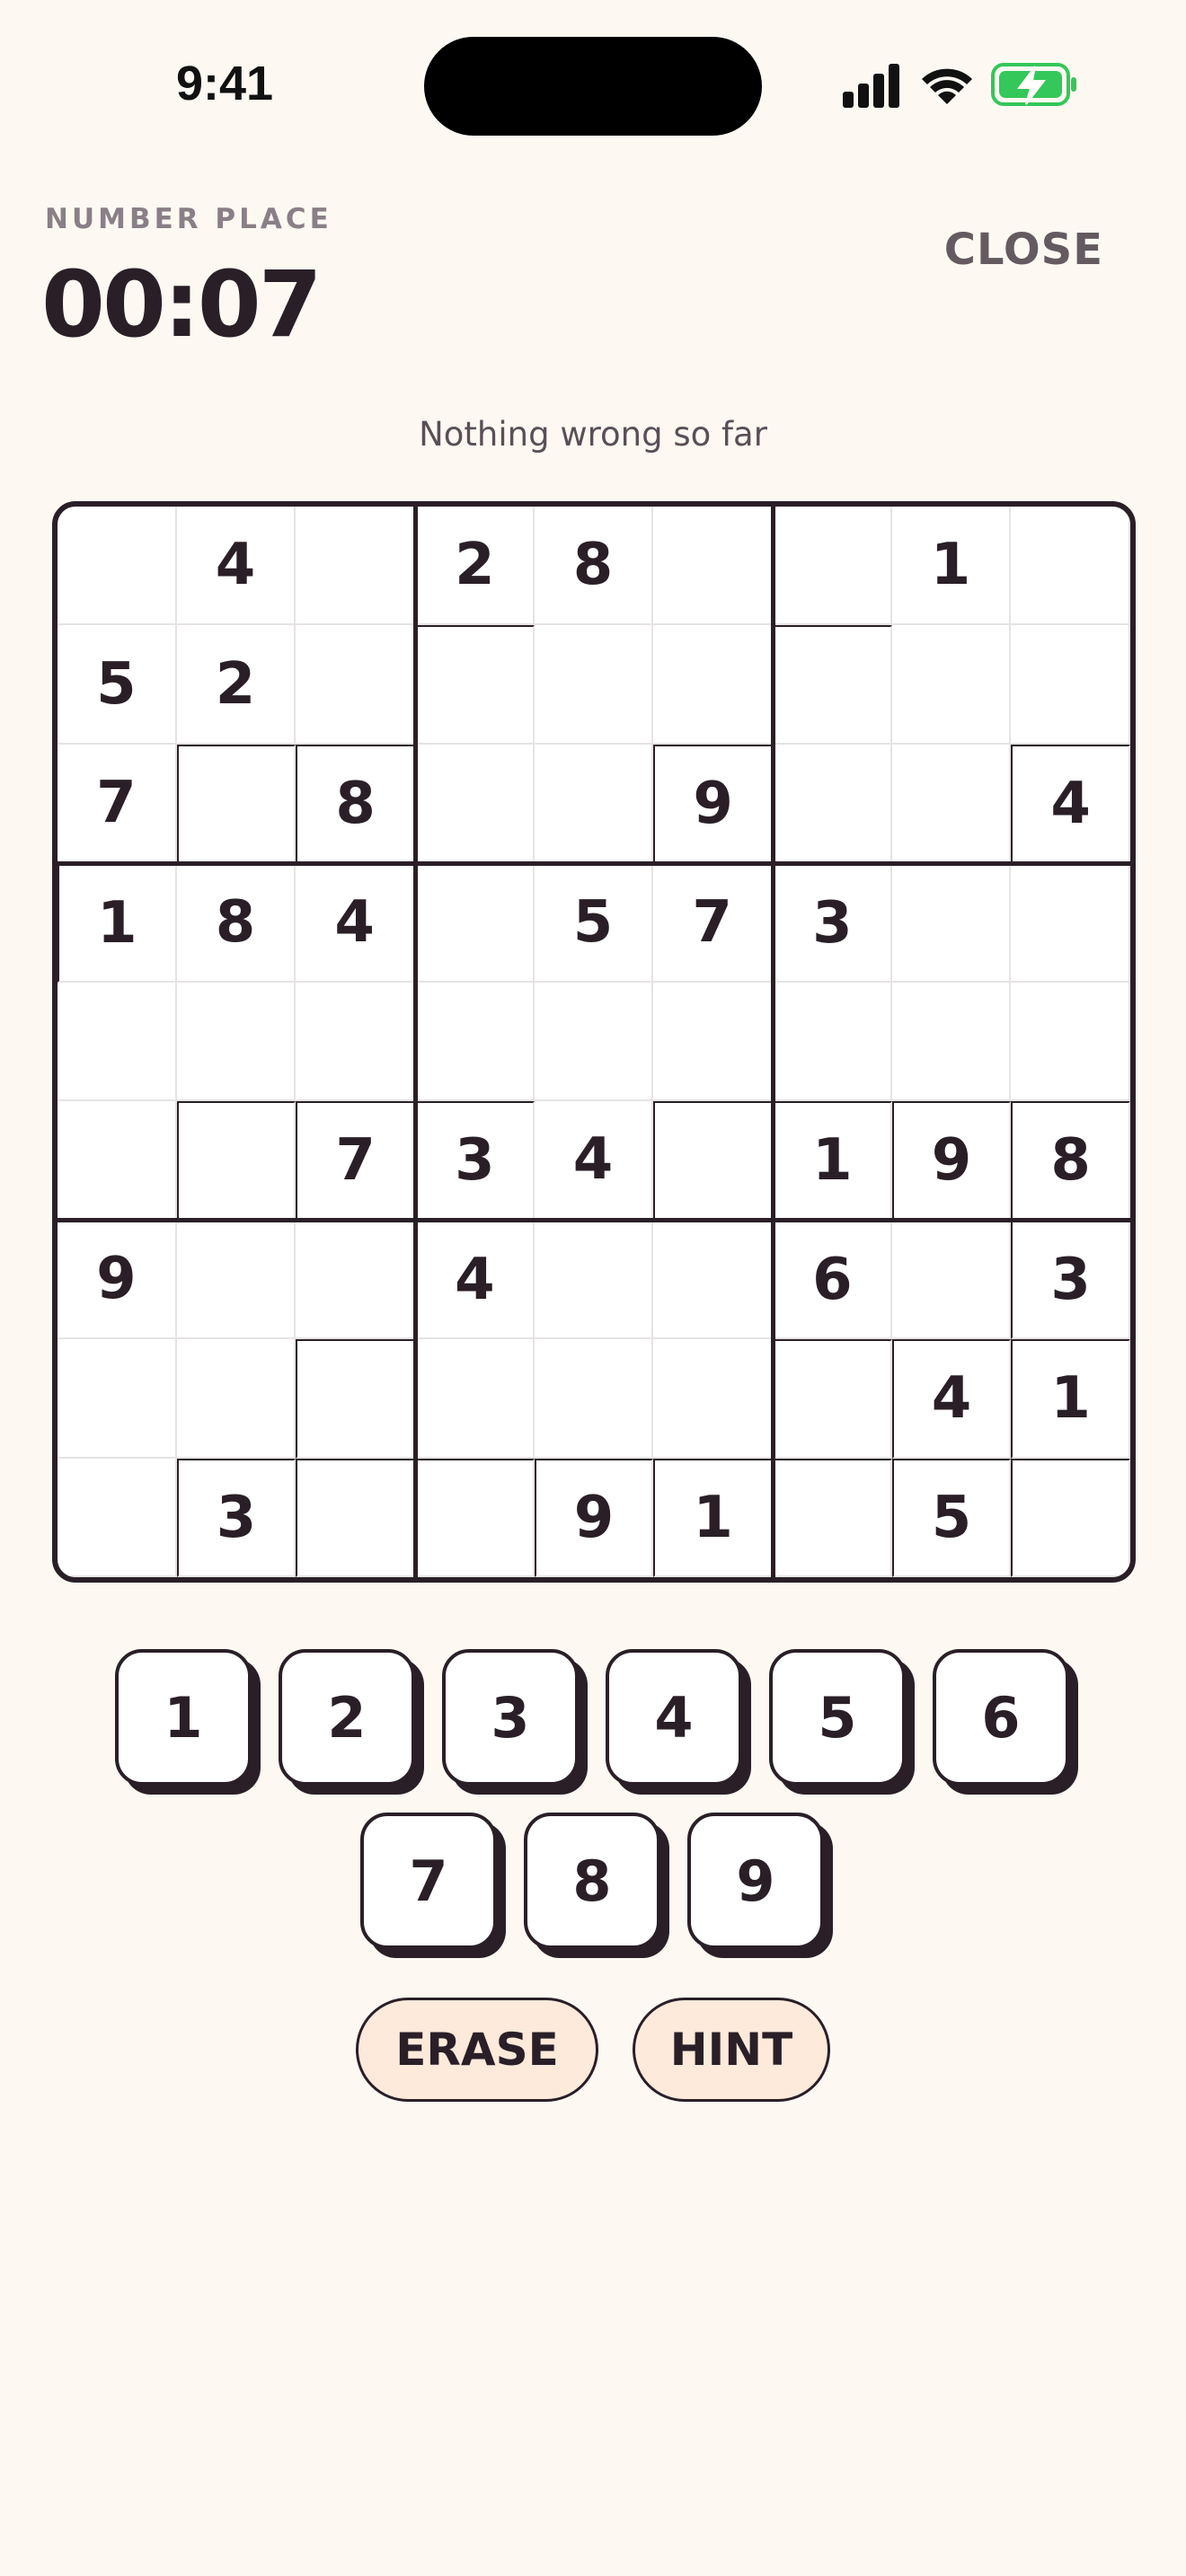 Image resolution: width=1186 pixels, height=2576 pixels. Describe the element at coordinates (951, 923) in the screenshot. I see `cell-r4-c8` at that location.